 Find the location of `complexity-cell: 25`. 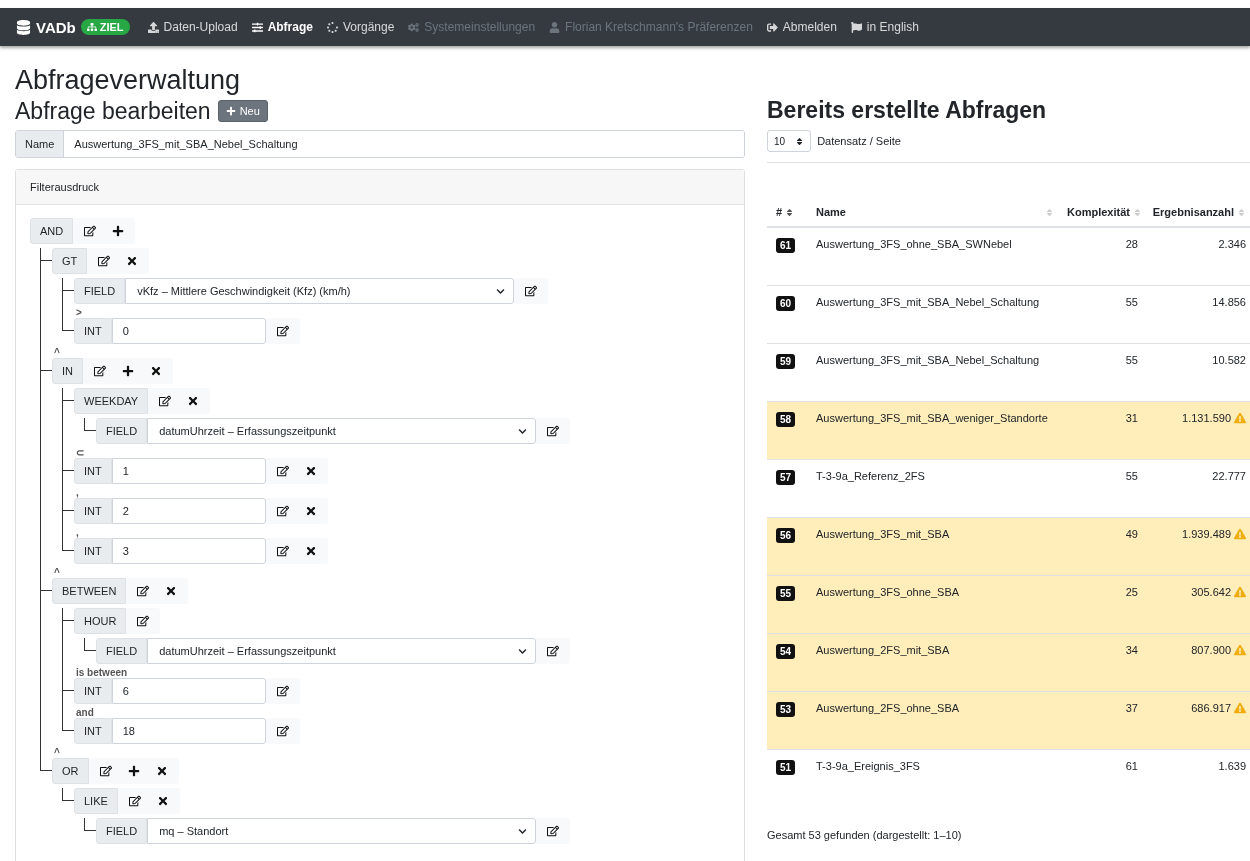

complexity-cell: 25 is located at coordinates (1100, 604).